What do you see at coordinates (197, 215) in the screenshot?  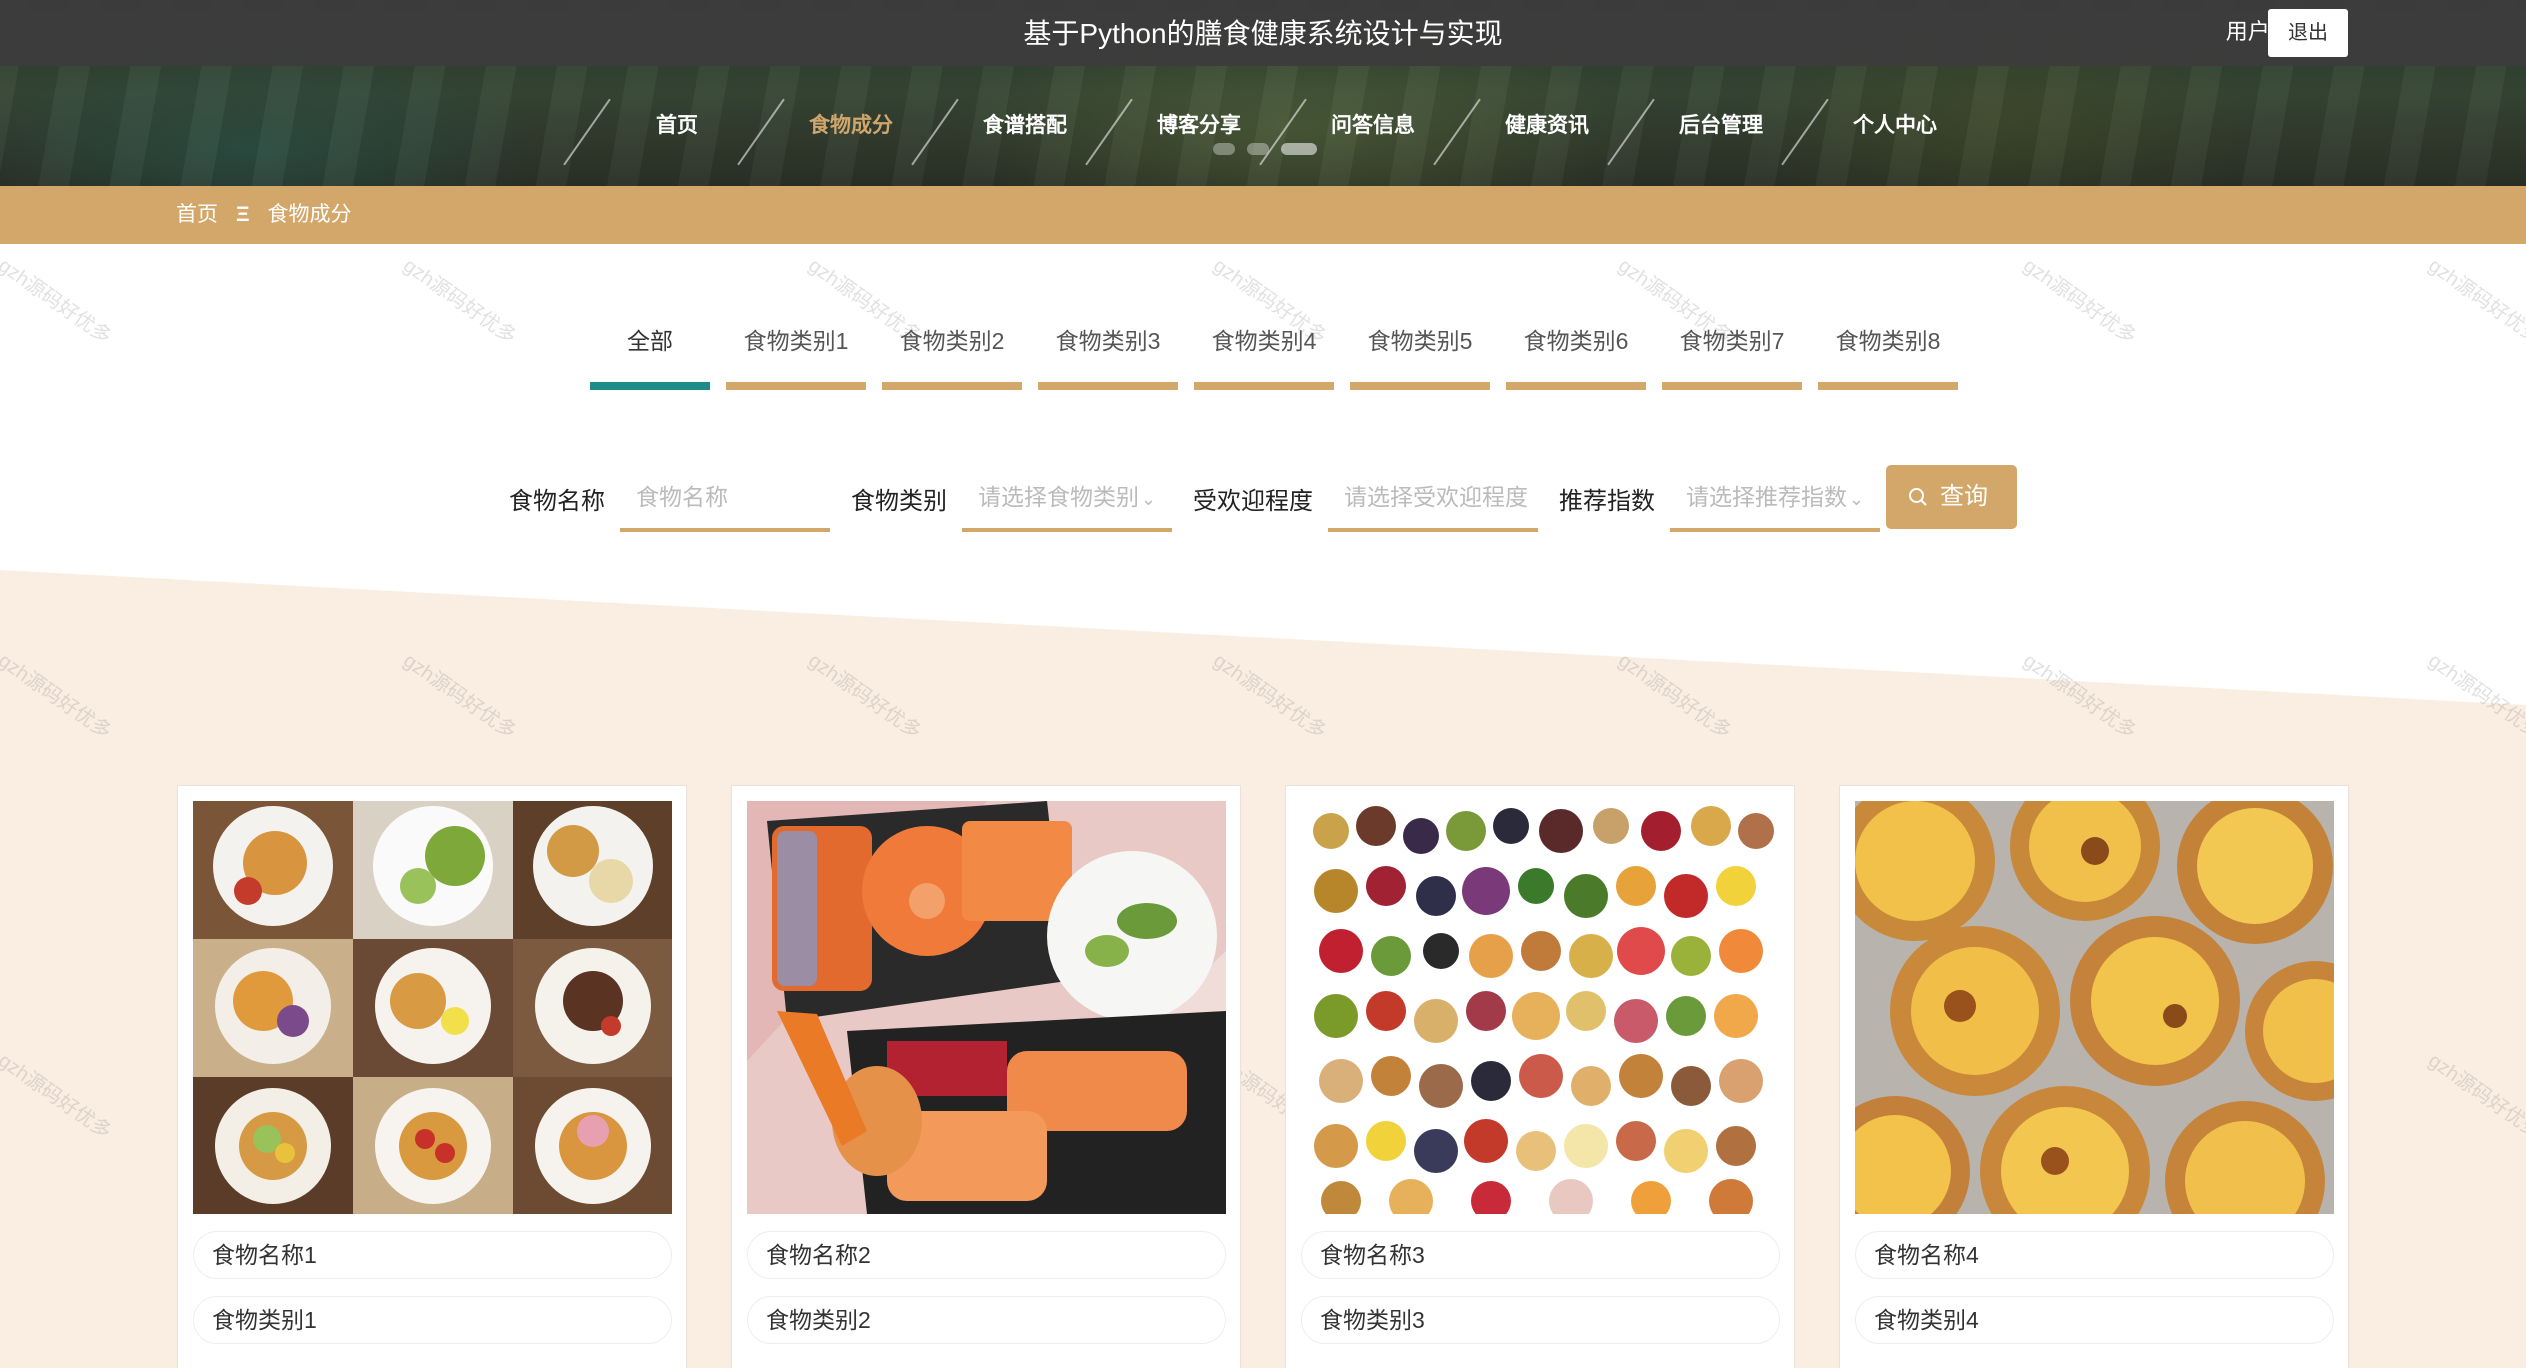 I see `breadcrumb-home: 首页` at bounding box center [197, 215].